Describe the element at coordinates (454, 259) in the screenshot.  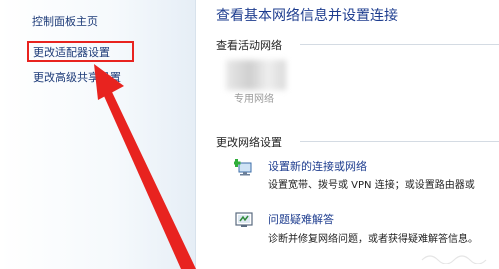
I see `watermark-graphic` at that location.